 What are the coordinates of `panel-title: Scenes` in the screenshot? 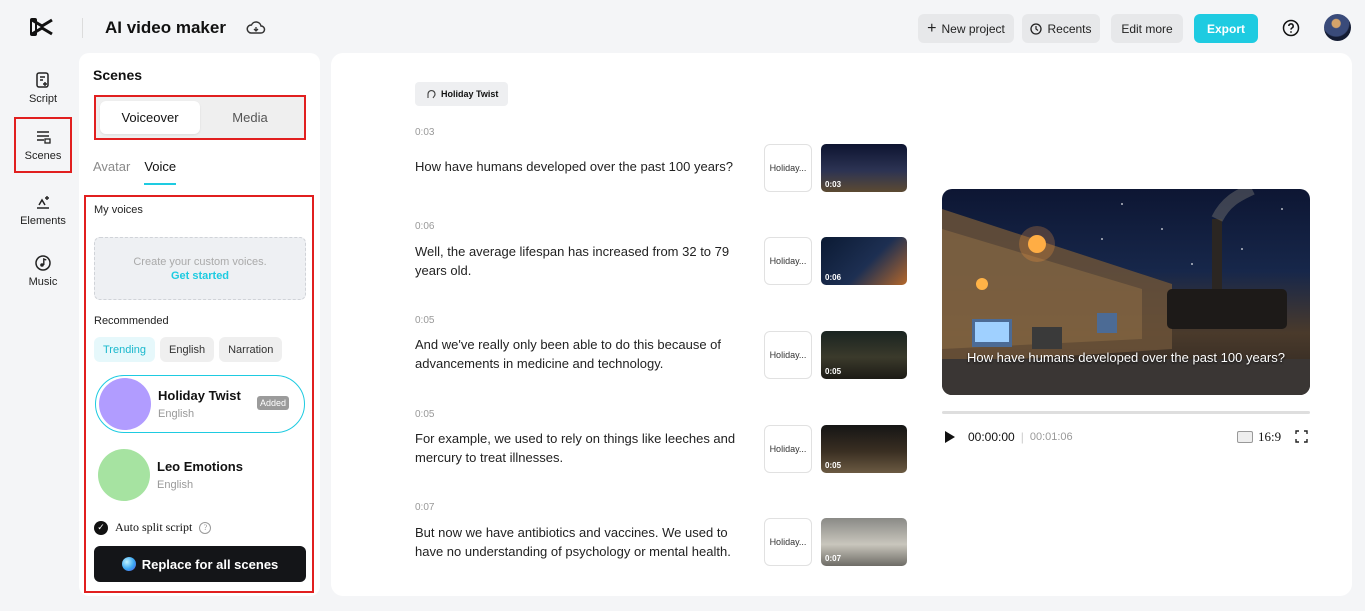 It's located at (118, 75).